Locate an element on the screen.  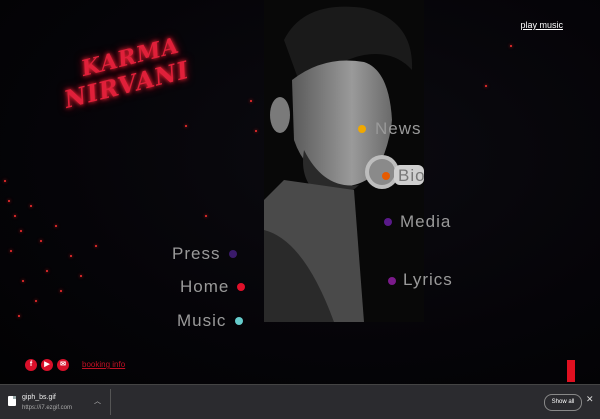
mail-icon: ✉ is located at coordinates (63, 365).